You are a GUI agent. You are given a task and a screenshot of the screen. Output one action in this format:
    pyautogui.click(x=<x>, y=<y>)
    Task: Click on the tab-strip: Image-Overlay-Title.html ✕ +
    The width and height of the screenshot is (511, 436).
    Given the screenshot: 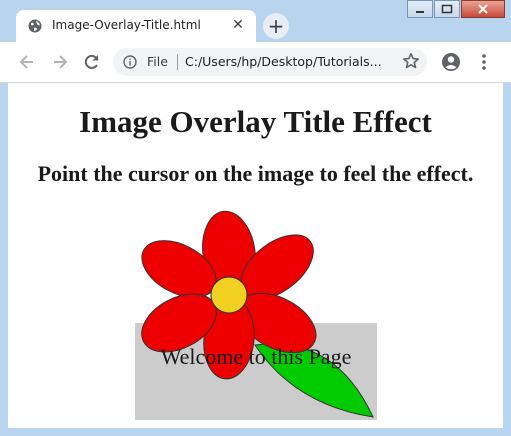 What is the action you would take?
    pyautogui.click(x=255, y=21)
    